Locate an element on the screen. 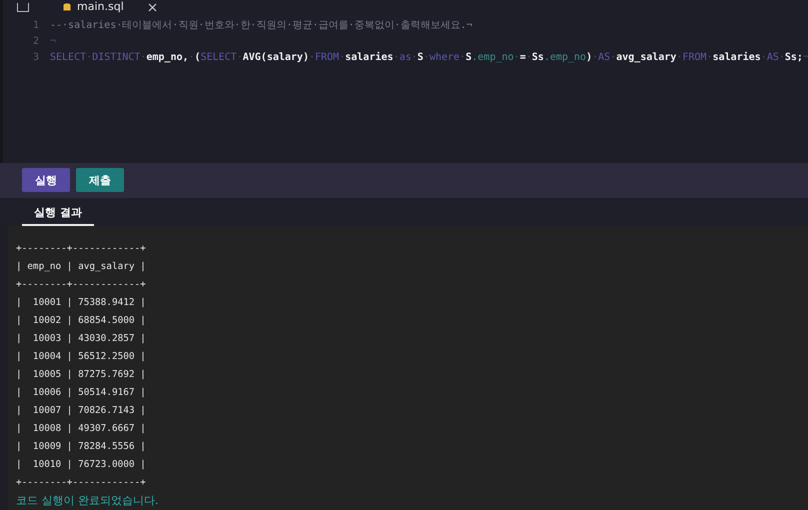 The width and height of the screenshot is (808, 510). close-icon is located at coordinates (152, 7).